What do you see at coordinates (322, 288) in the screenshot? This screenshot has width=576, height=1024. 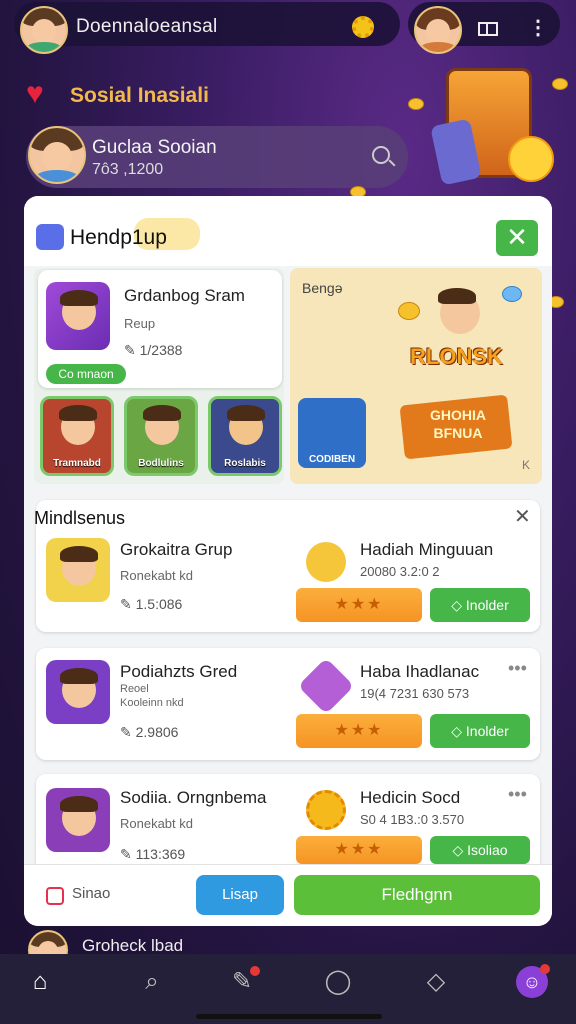 I see `promo-label: Bengə` at bounding box center [322, 288].